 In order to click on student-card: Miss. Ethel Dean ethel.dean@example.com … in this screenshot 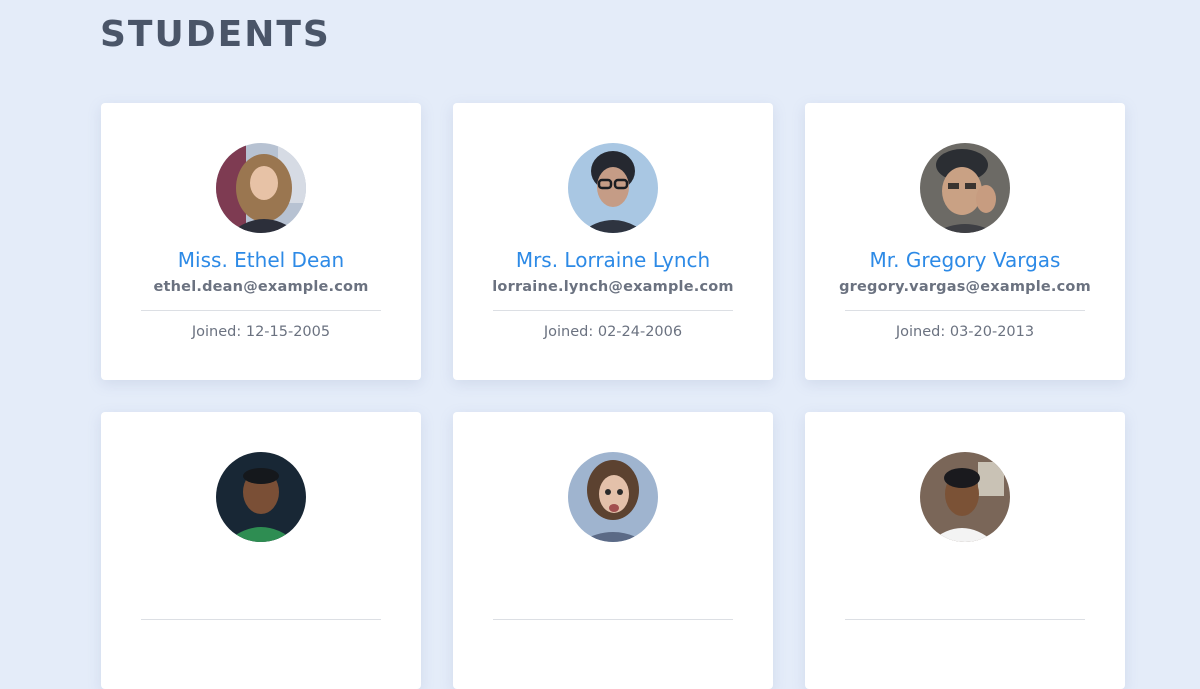, I will do `click(261, 241)`.